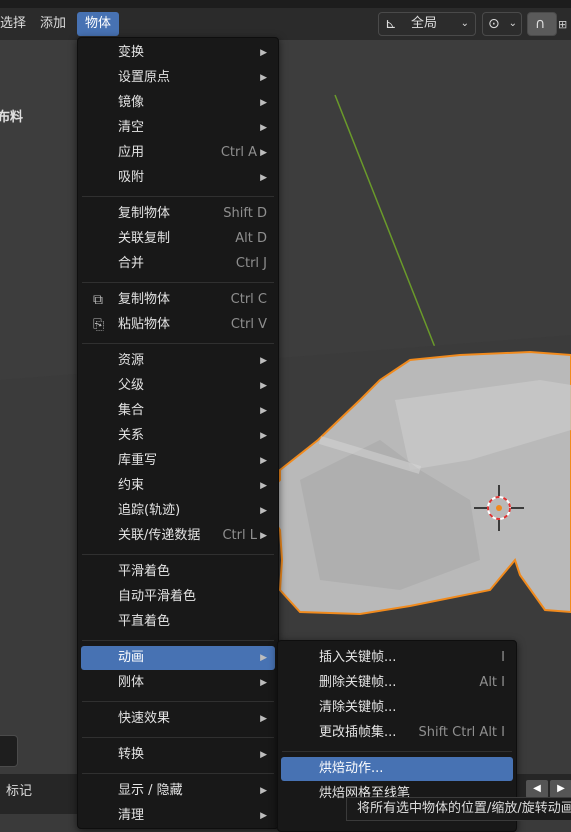  What do you see at coordinates (178, 658) in the screenshot?
I see `object-menu-item: 动画 ▶` at bounding box center [178, 658].